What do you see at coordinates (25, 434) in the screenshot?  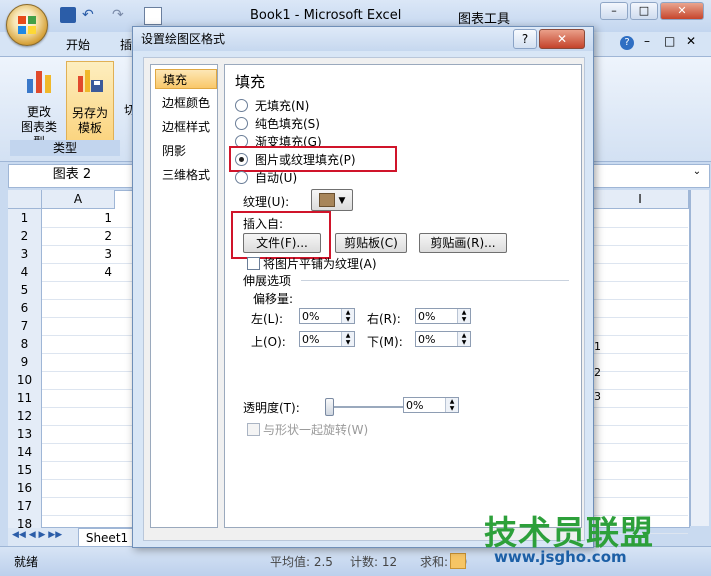 I see `row-header: 13` at bounding box center [25, 434].